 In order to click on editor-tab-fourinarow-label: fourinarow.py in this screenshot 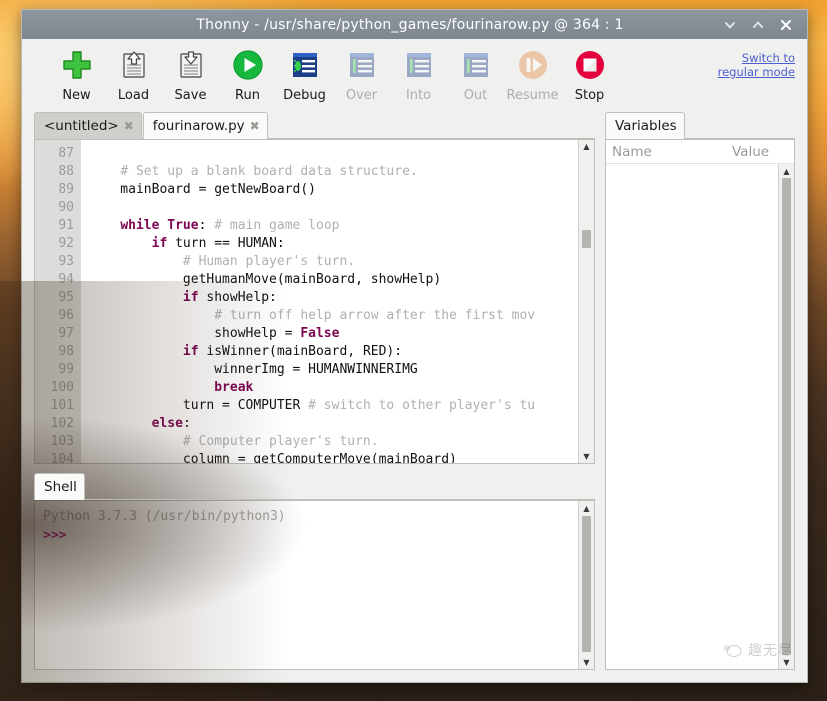, I will do `click(198, 125)`.